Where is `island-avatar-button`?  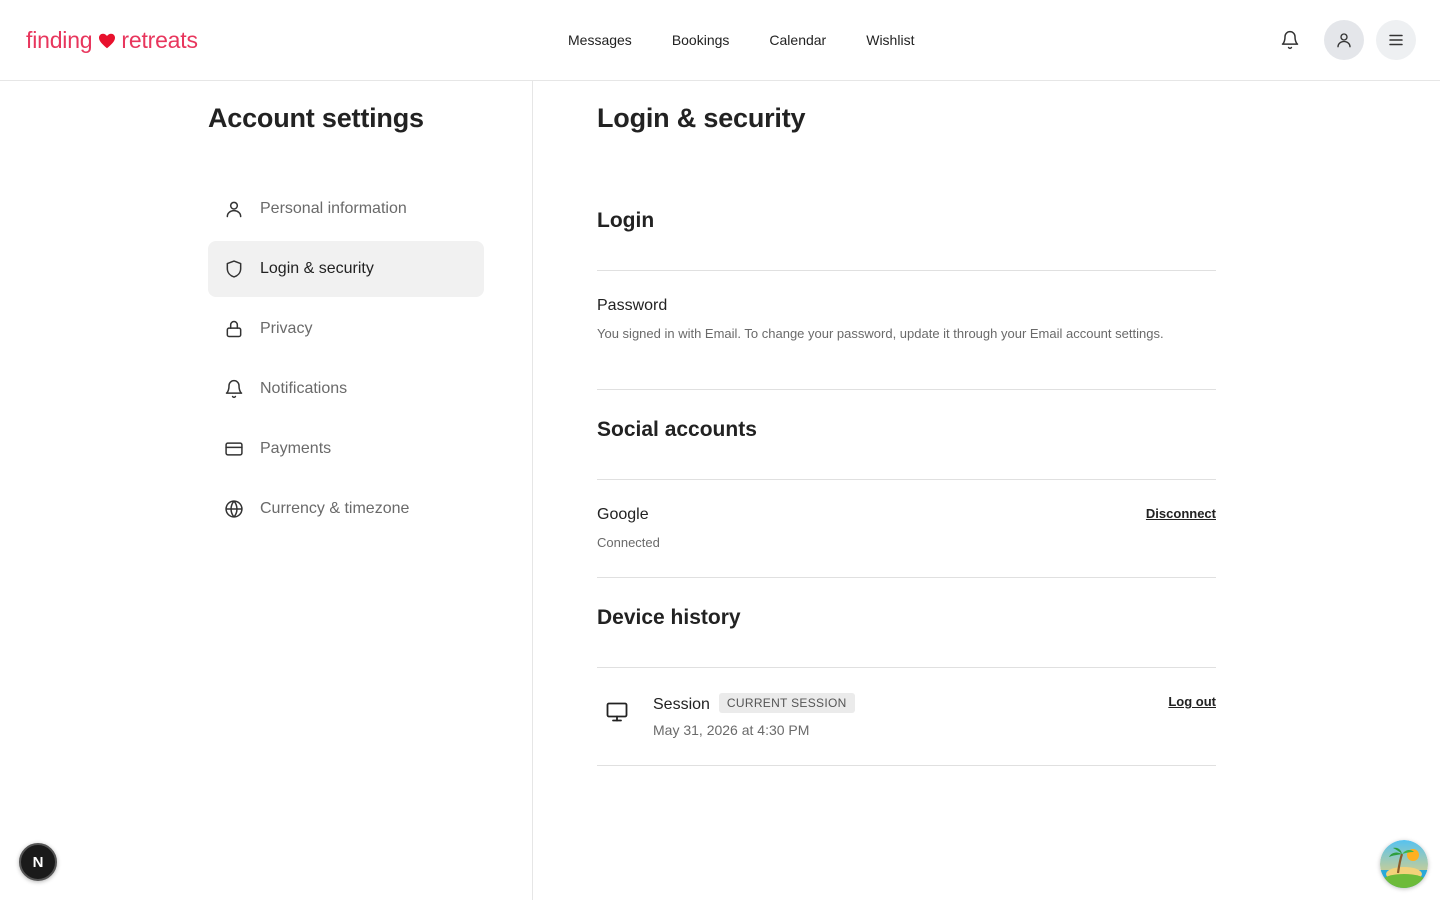
island-avatar-button is located at coordinates (1404, 864).